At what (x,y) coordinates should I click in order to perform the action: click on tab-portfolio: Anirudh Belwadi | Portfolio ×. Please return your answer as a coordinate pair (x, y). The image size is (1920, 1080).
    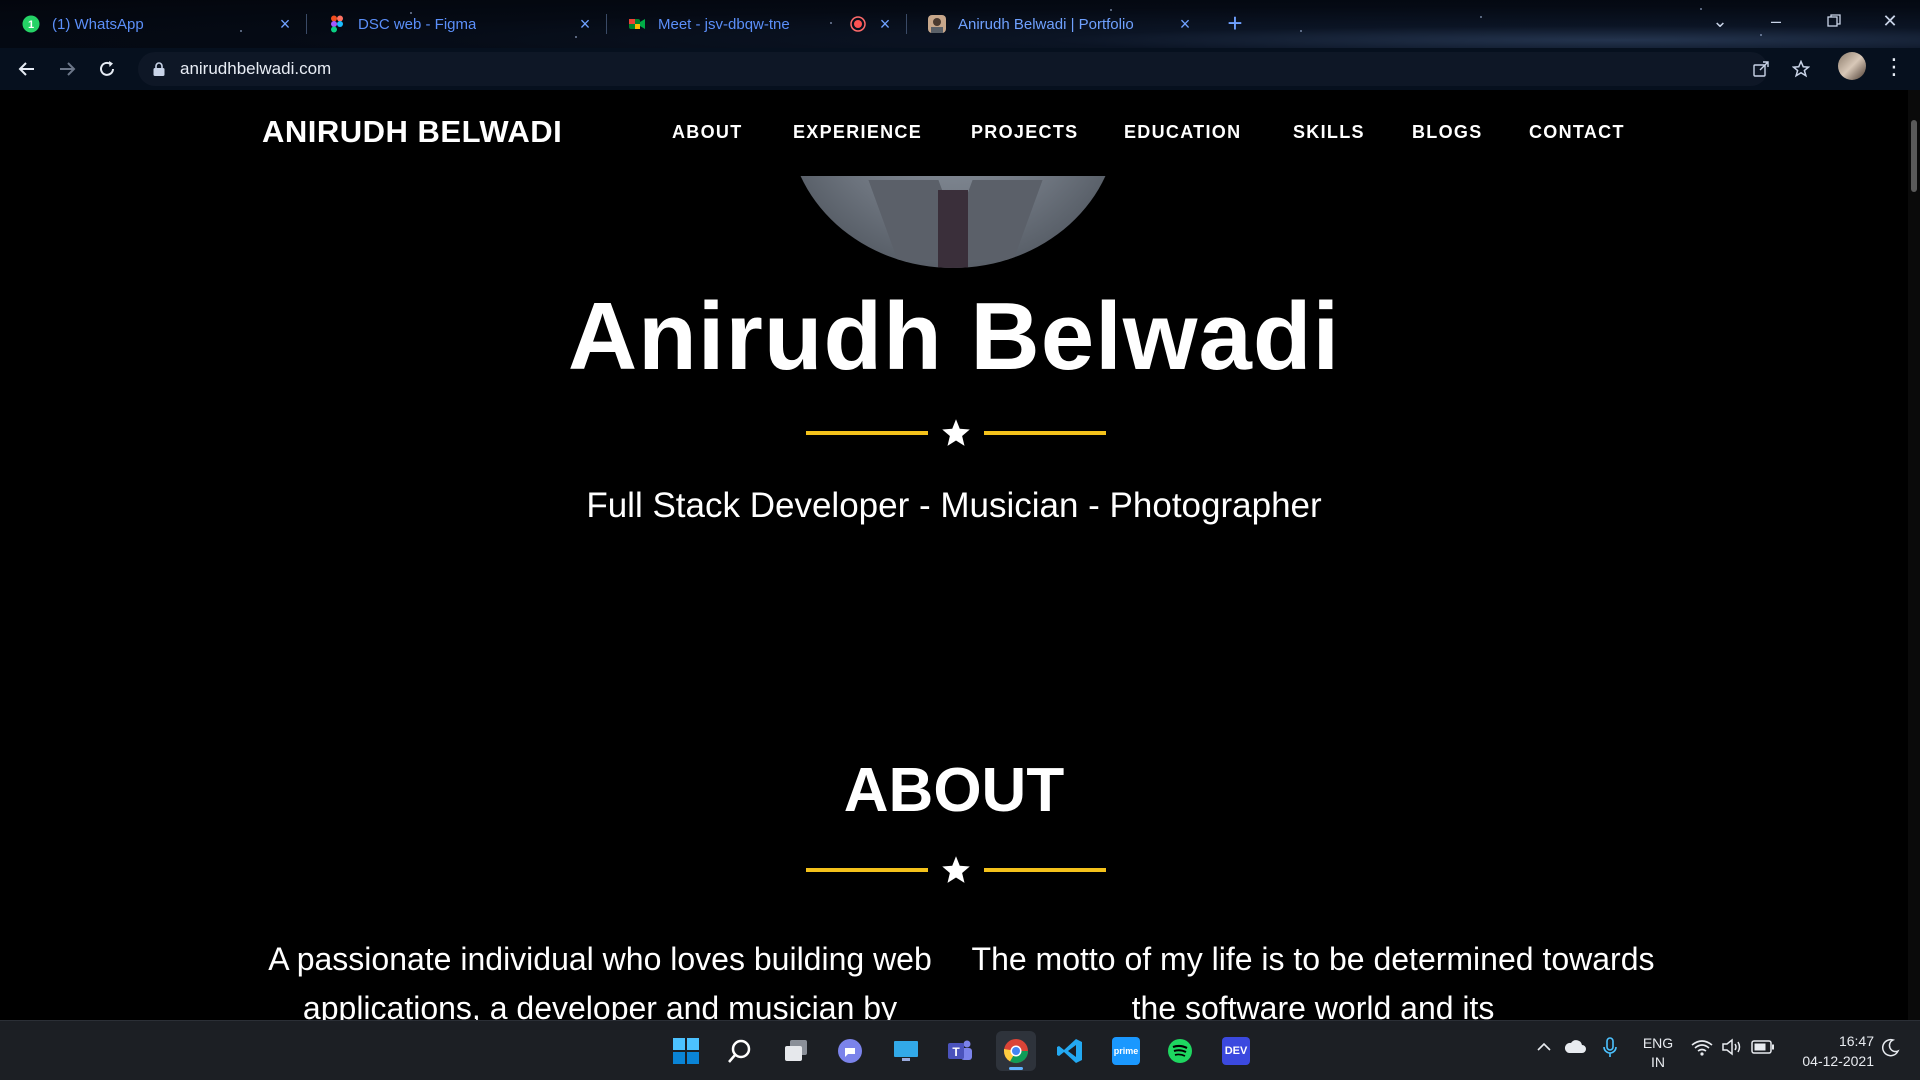
    Looking at the image, I should click on (1056, 24).